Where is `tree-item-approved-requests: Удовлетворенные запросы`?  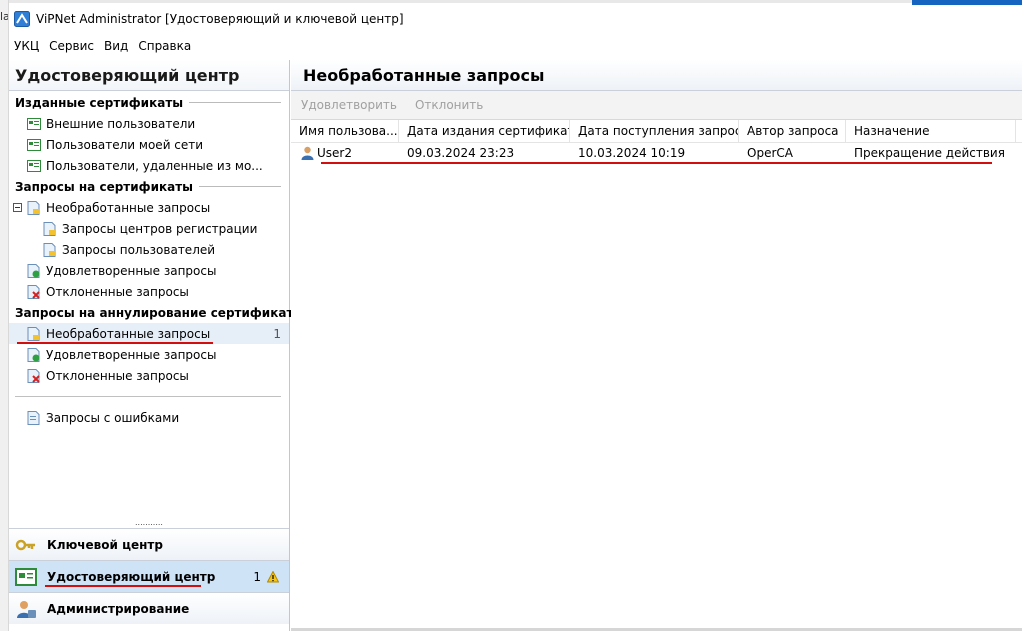
tree-item-approved-requests: Удовлетворенные запросы is located at coordinates (149, 270).